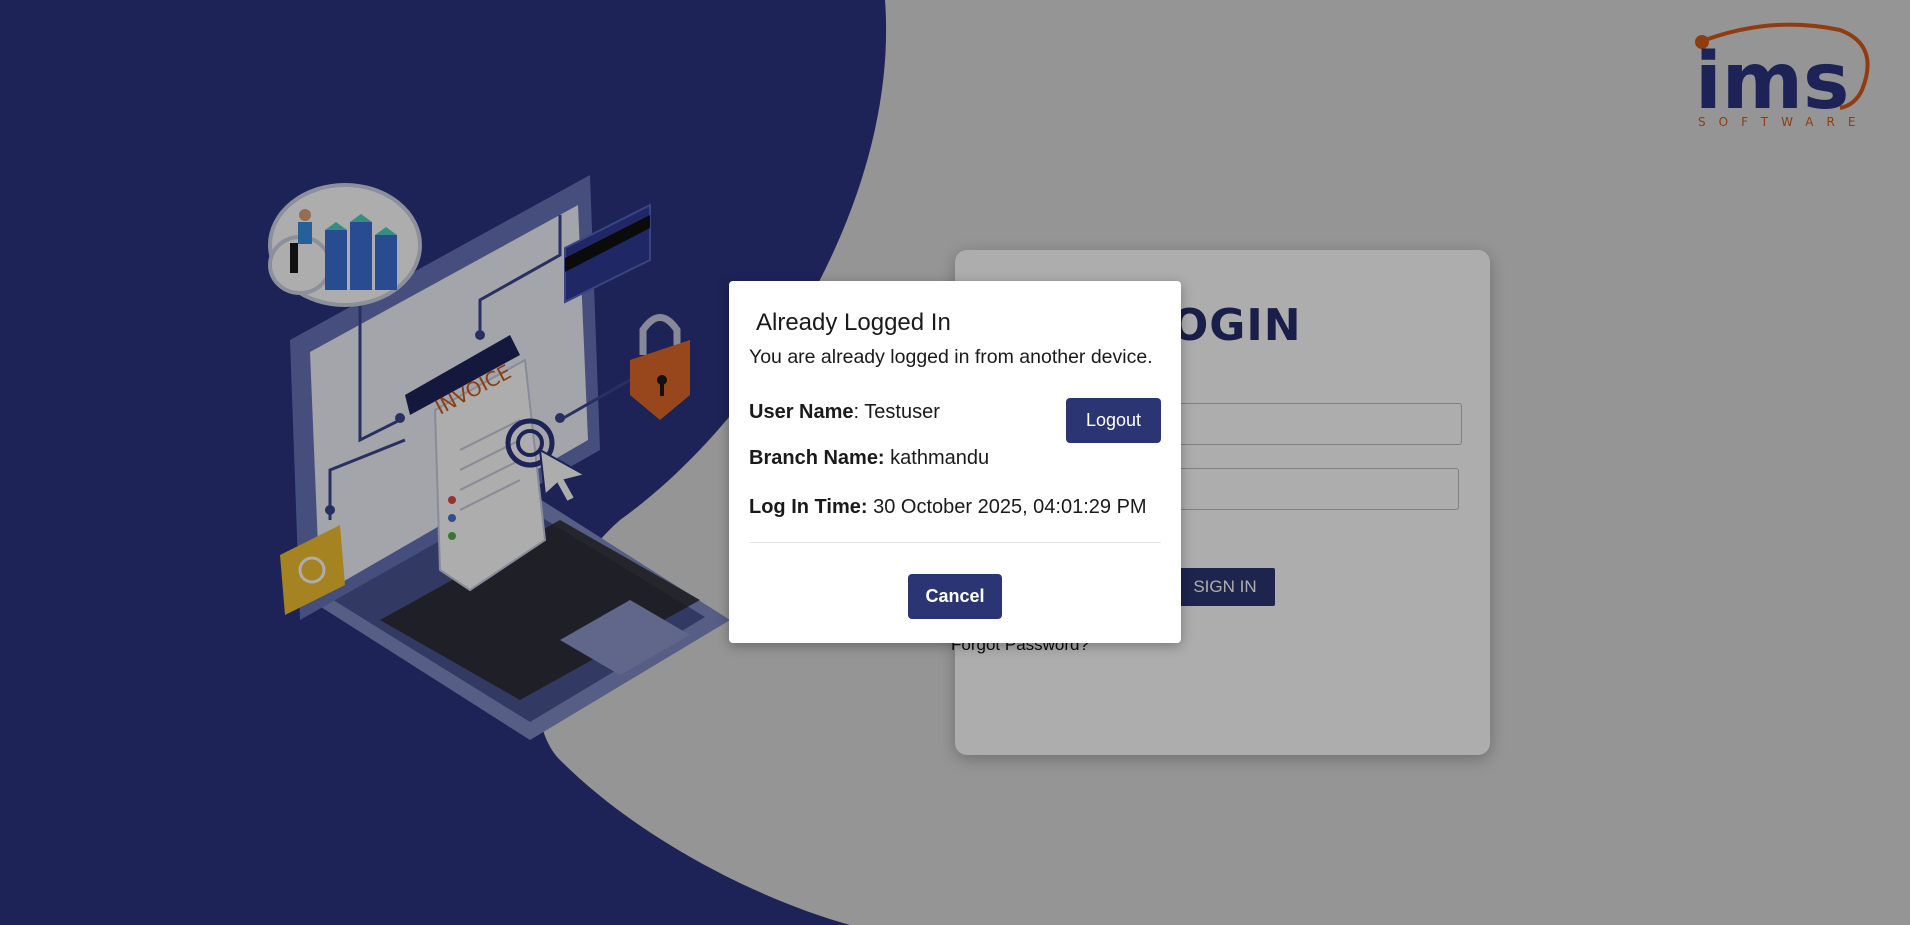  Describe the element at coordinates (955, 596) in the screenshot. I see `cancel-button: Cancel` at that location.